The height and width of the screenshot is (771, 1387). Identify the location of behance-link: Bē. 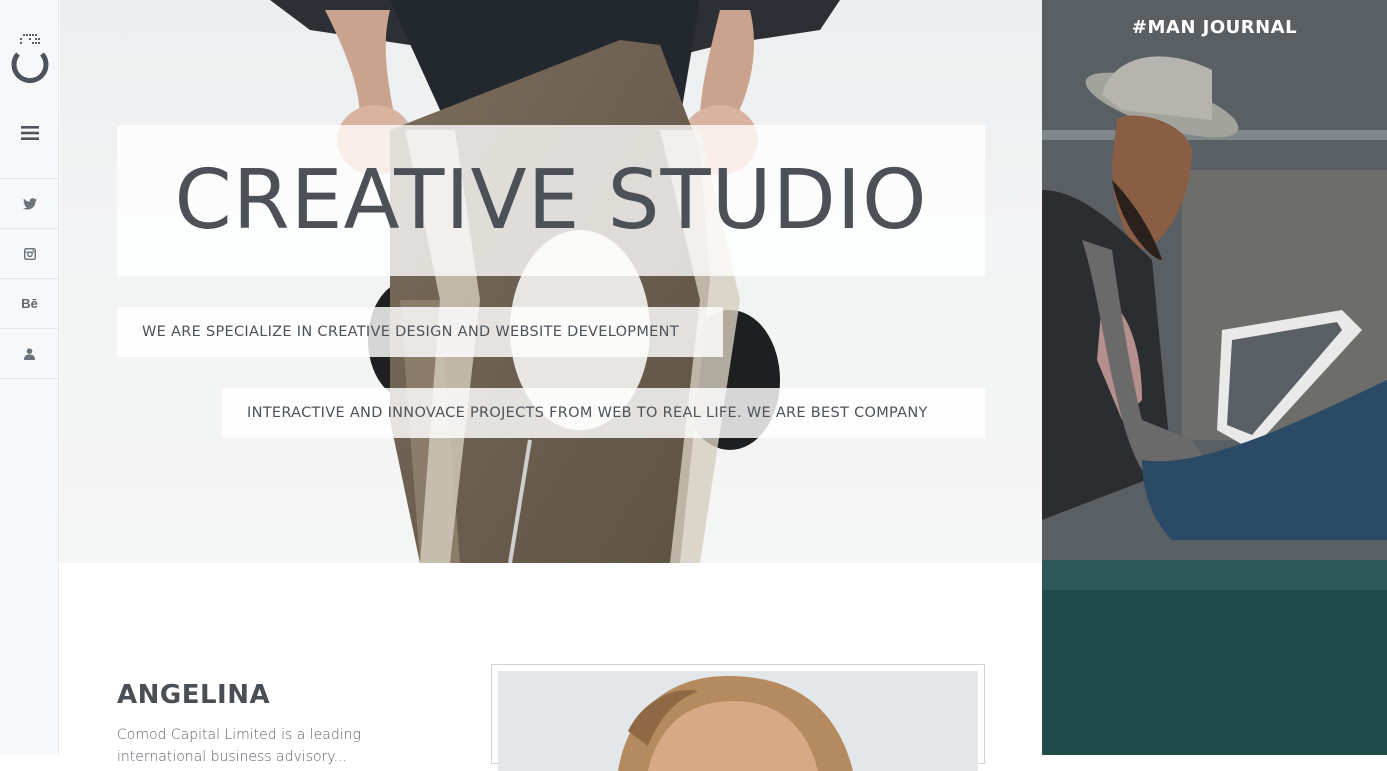
(29, 303).